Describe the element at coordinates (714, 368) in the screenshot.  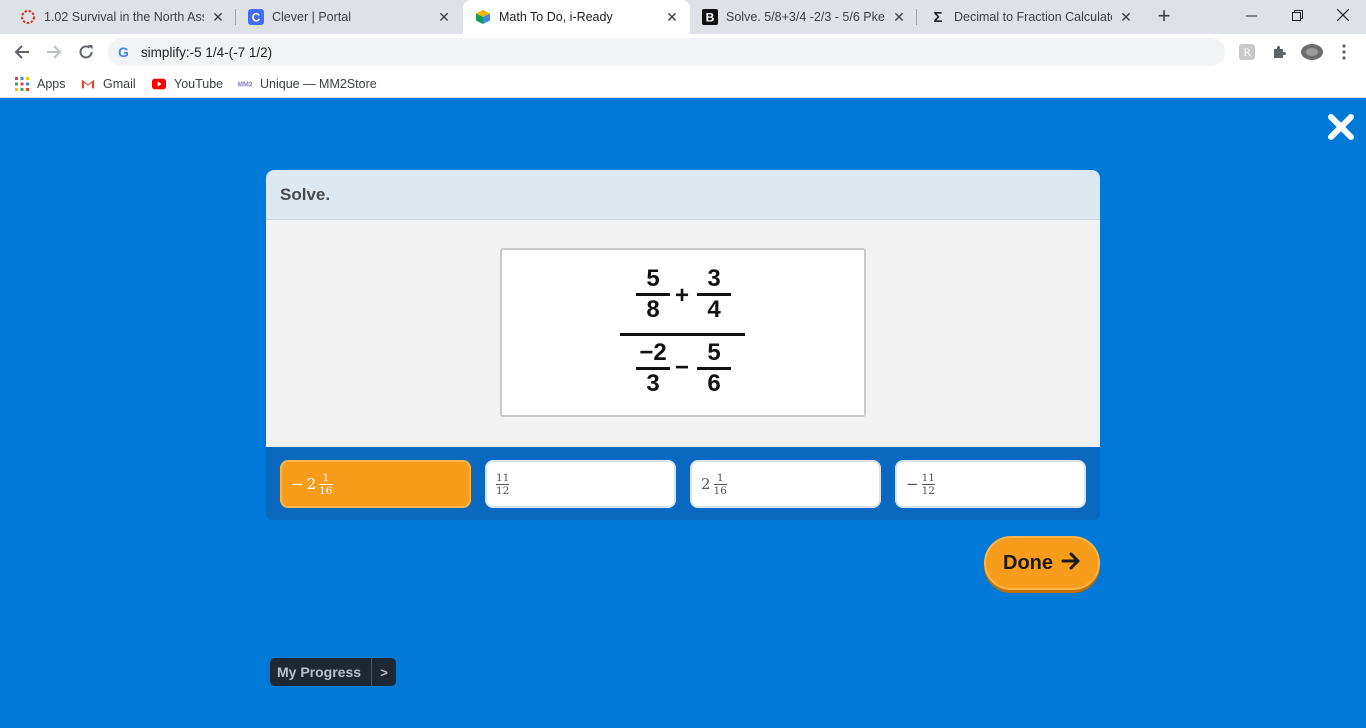
I see `fraction-bottom-right: 5 6` at that location.